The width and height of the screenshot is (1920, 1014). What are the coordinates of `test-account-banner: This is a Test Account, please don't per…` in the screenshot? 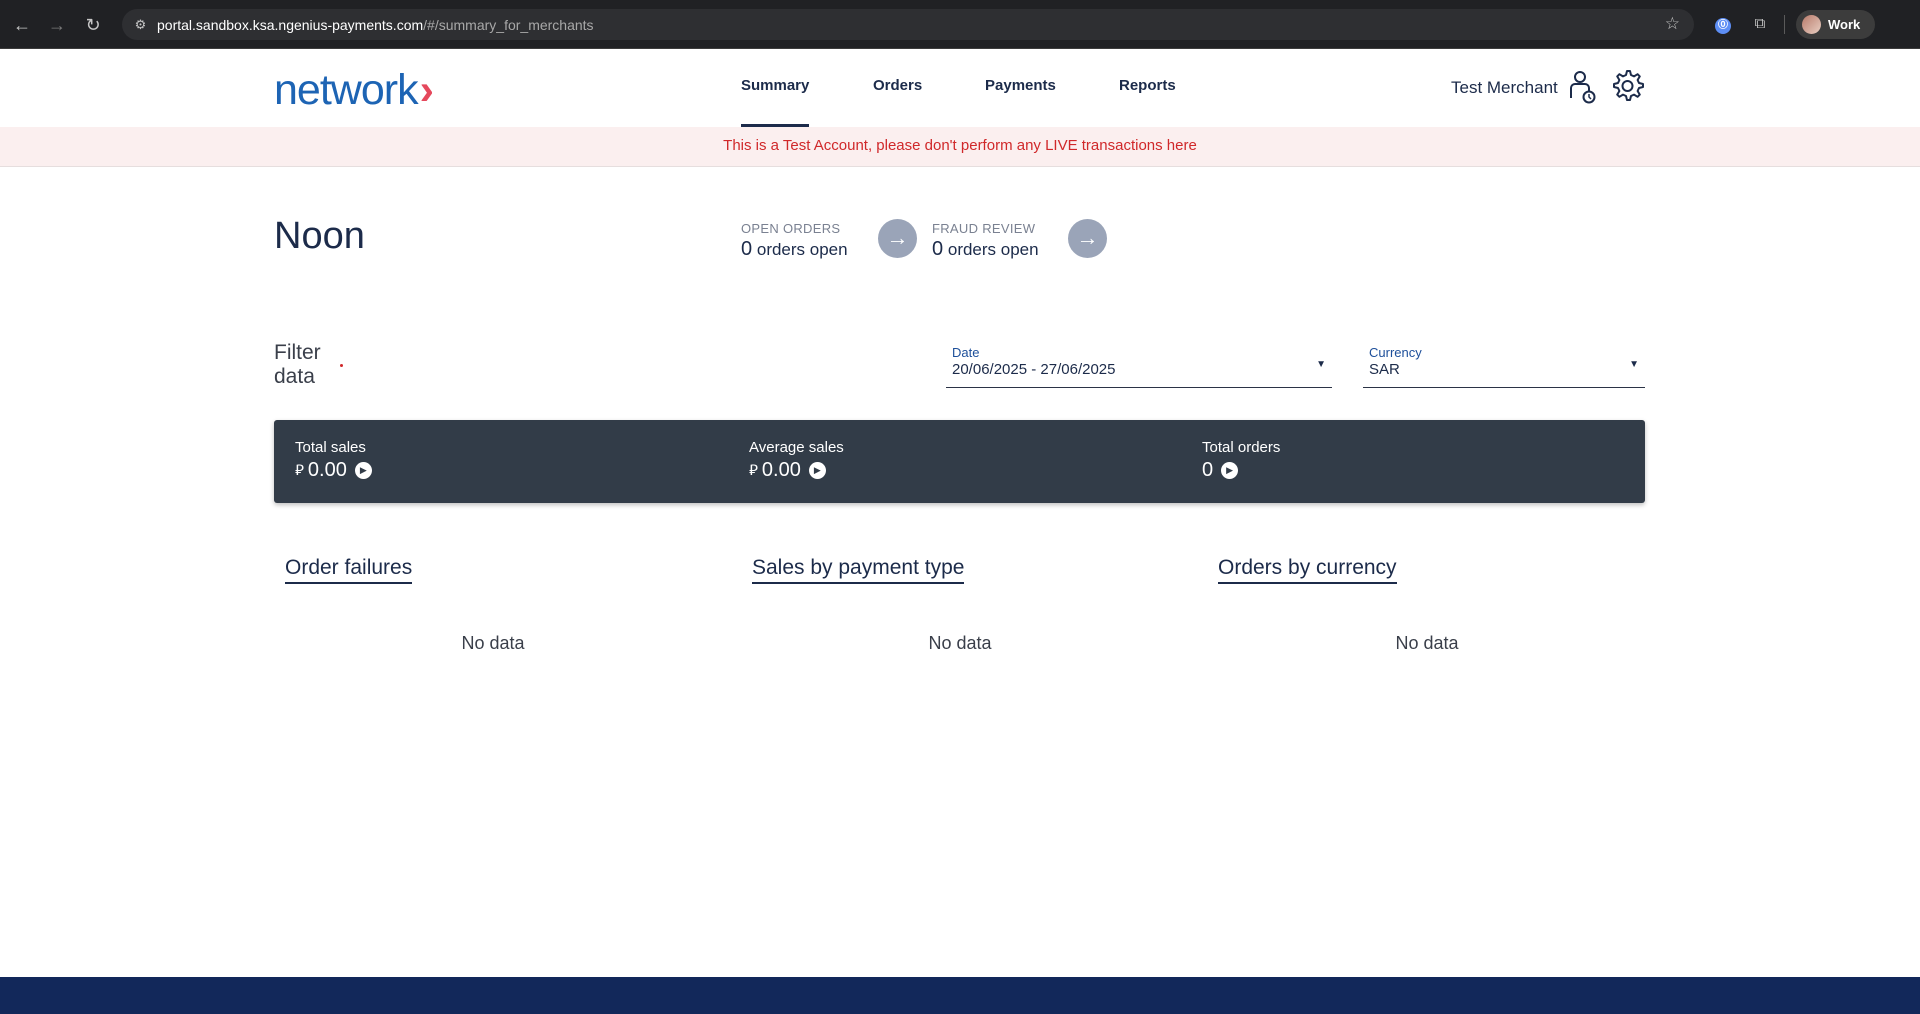 It's located at (960, 147).